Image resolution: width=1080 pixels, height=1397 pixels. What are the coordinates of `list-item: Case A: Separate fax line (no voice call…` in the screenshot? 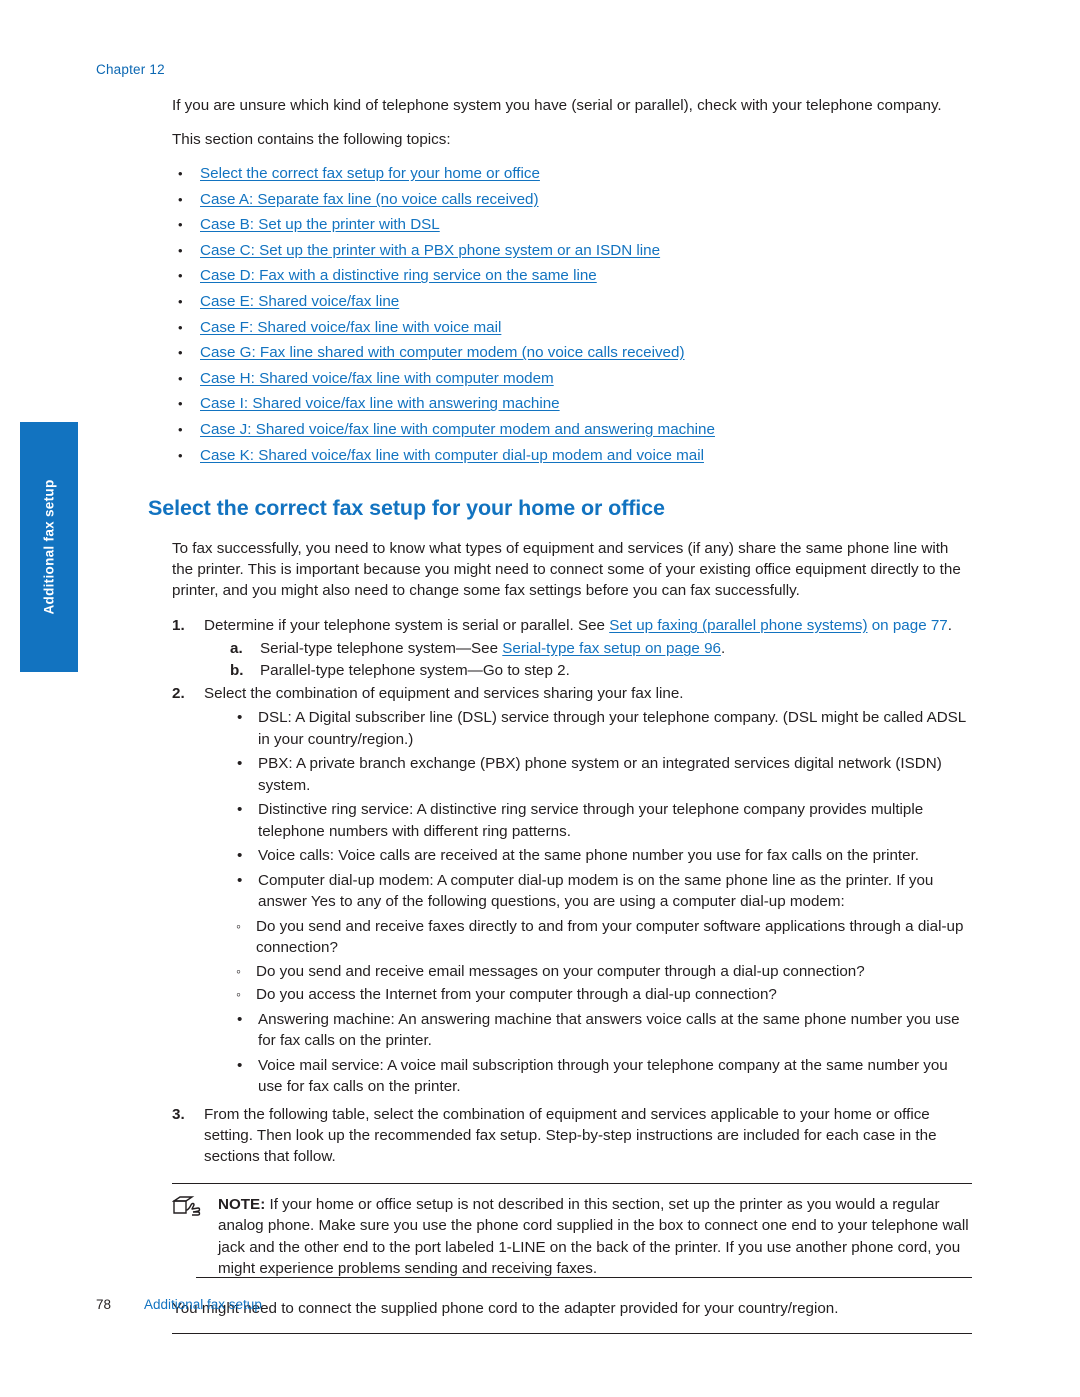 It's located at (572, 199).